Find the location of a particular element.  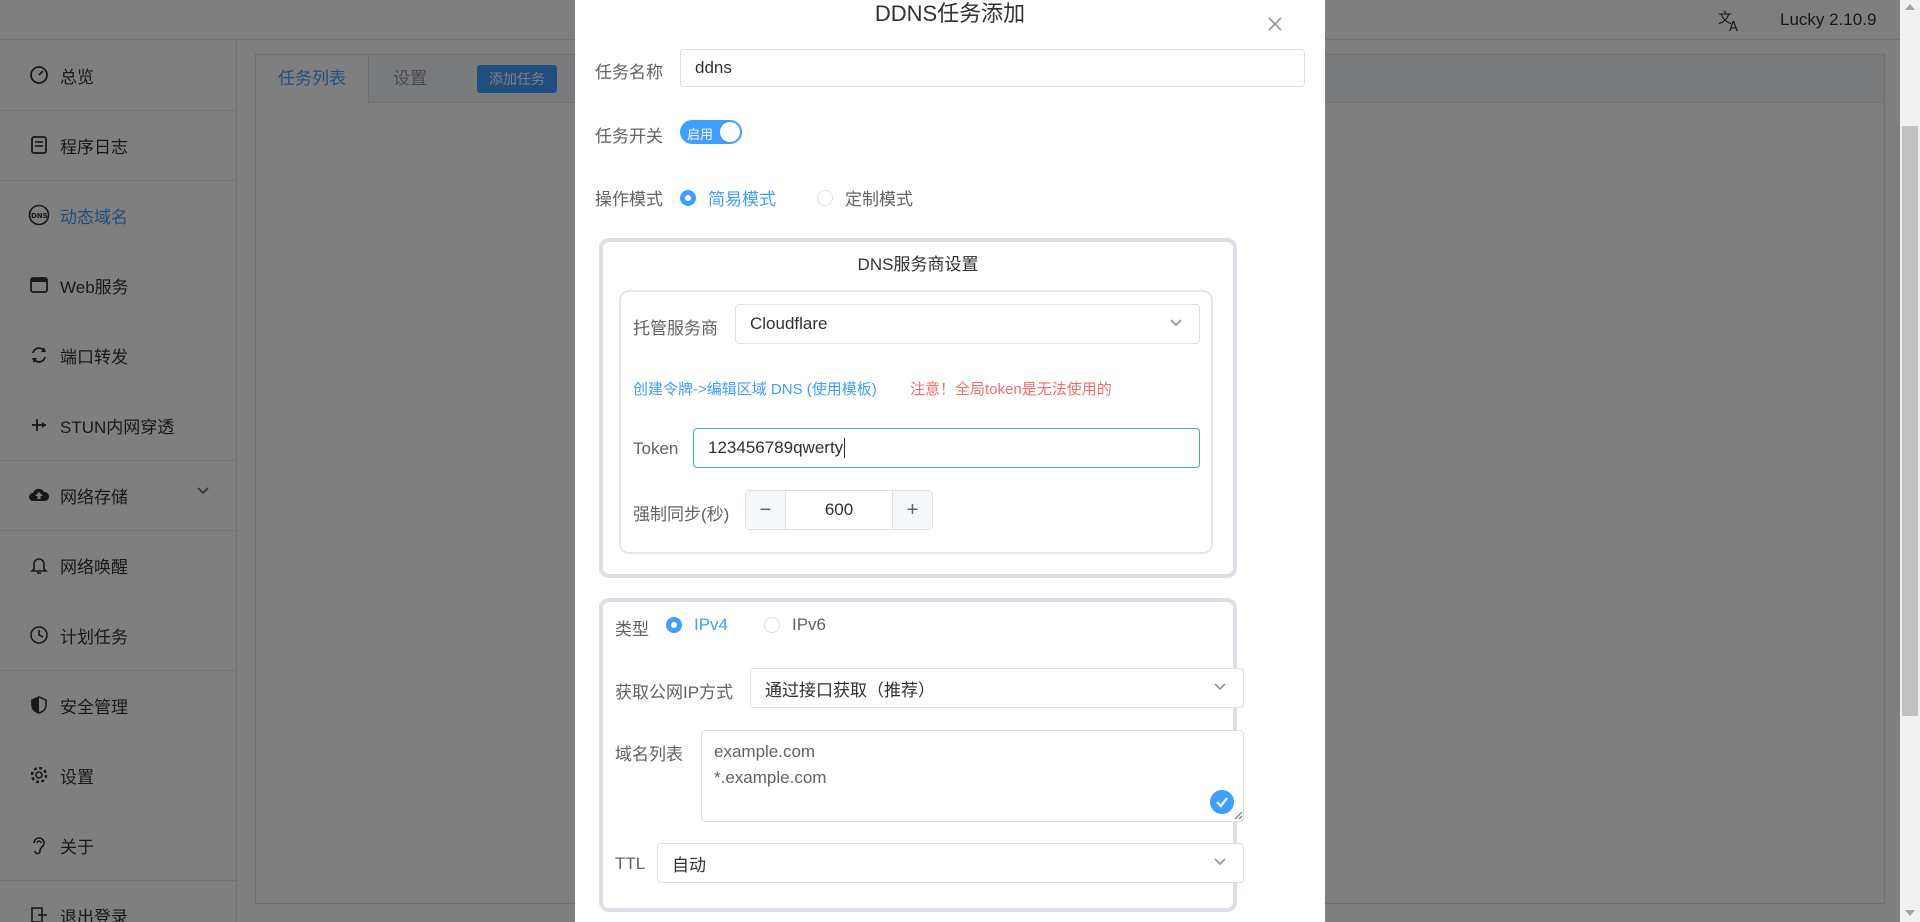

task-name-label: 任务名称 is located at coordinates (629, 72).